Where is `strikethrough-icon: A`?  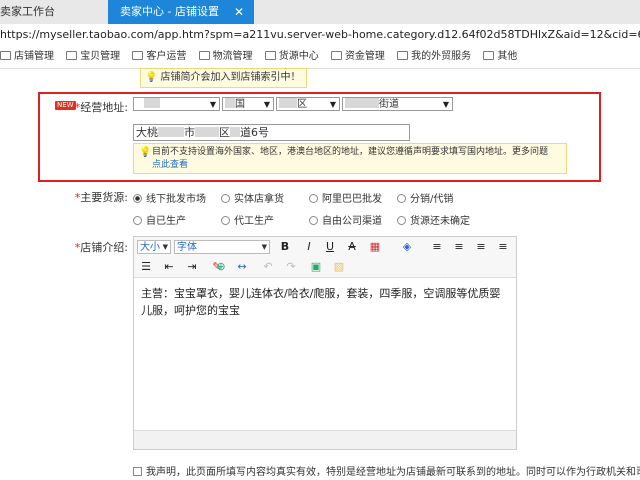 strikethrough-icon: A is located at coordinates (352, 247).